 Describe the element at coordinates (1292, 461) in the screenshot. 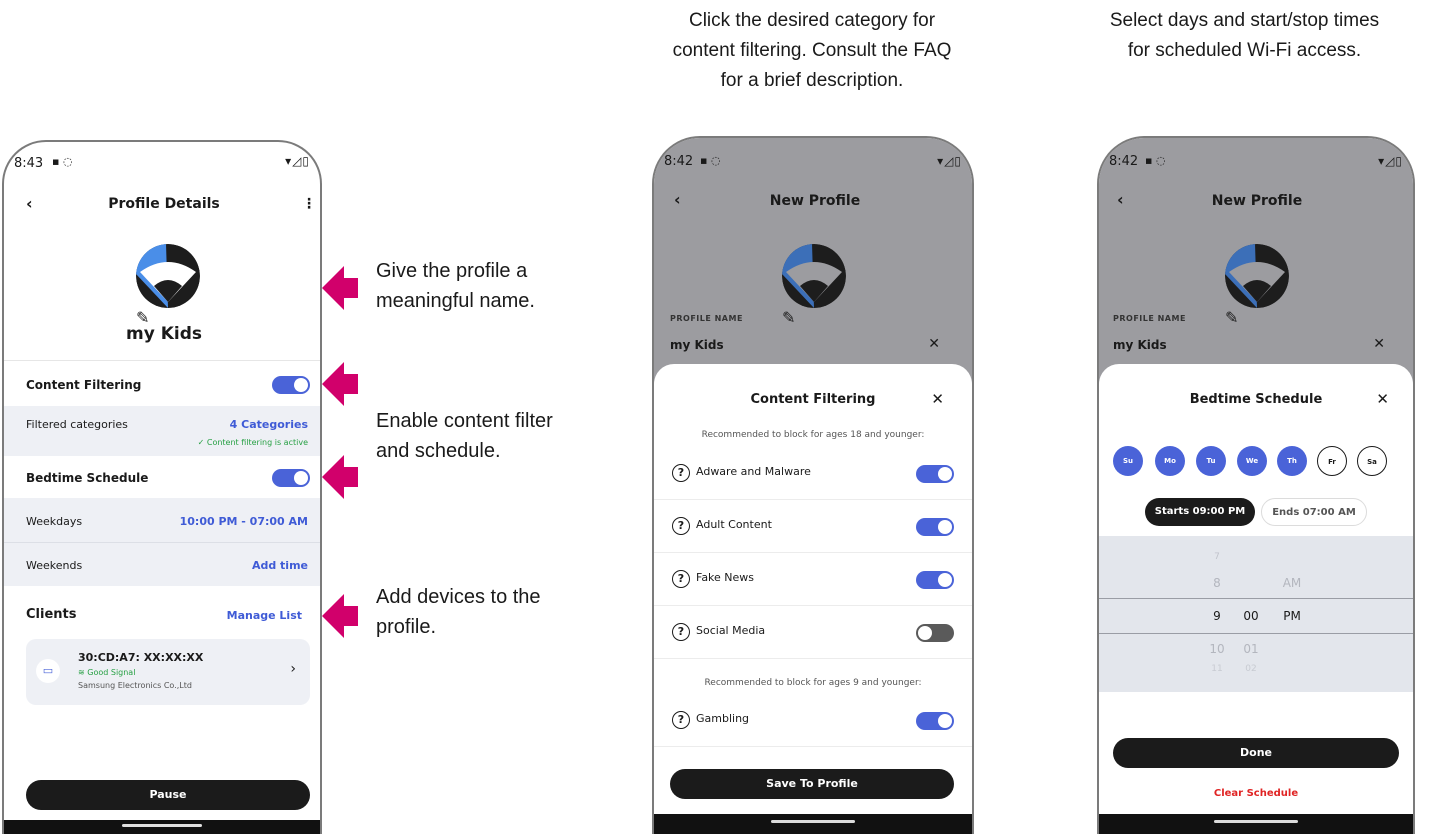

I see `day-thursday: Th` at that location.